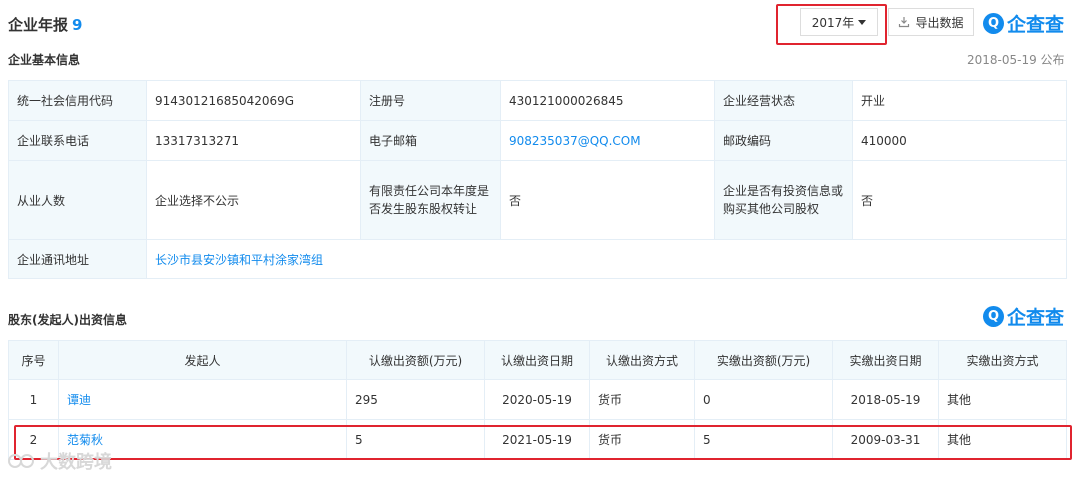 The height and width of the screenshot is (481, 1080). What do you see at coordinates (939, 22) in the screenshot?
I see `export-data-label: 导出数据` at bounding box center [939, 22].